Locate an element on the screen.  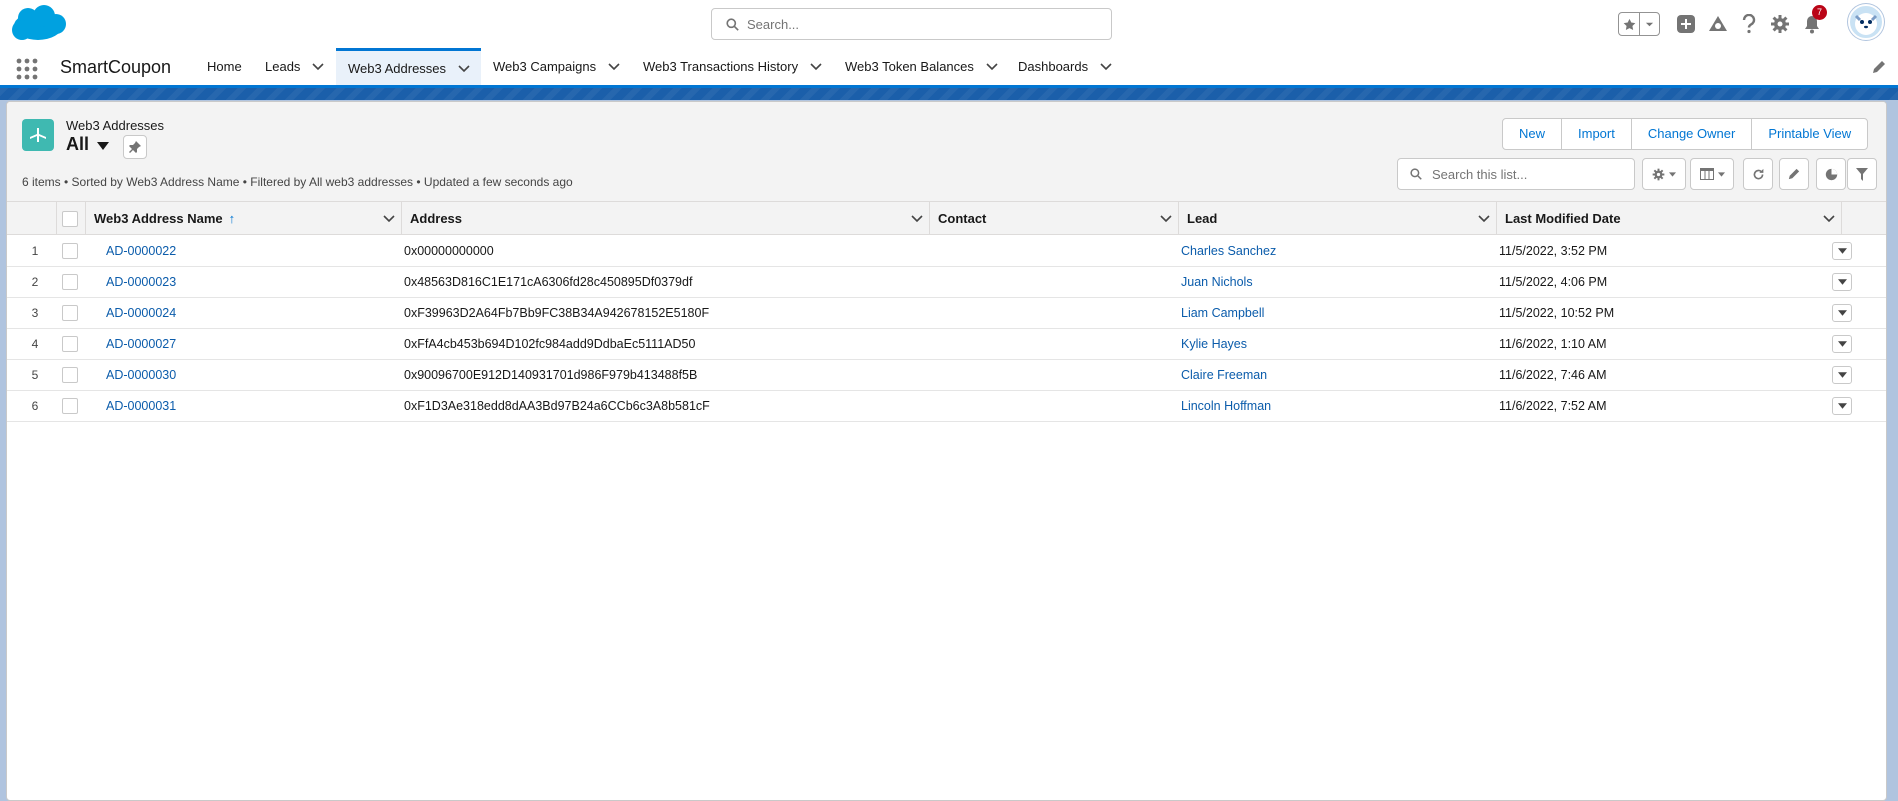
row-number: 4 is located at coordinates (35, 344).